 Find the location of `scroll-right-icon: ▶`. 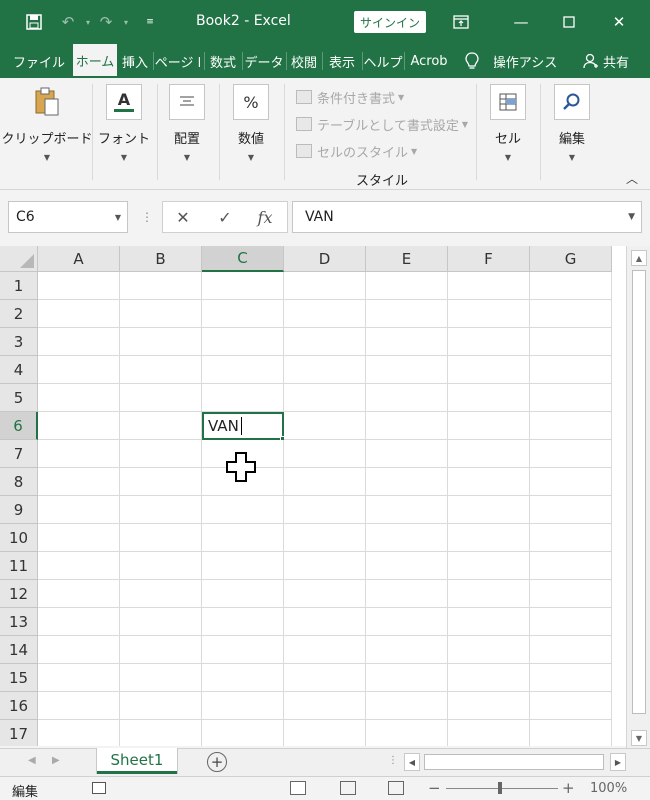

scroll-right-icon: ▶ is located at coordinates (618, 762).